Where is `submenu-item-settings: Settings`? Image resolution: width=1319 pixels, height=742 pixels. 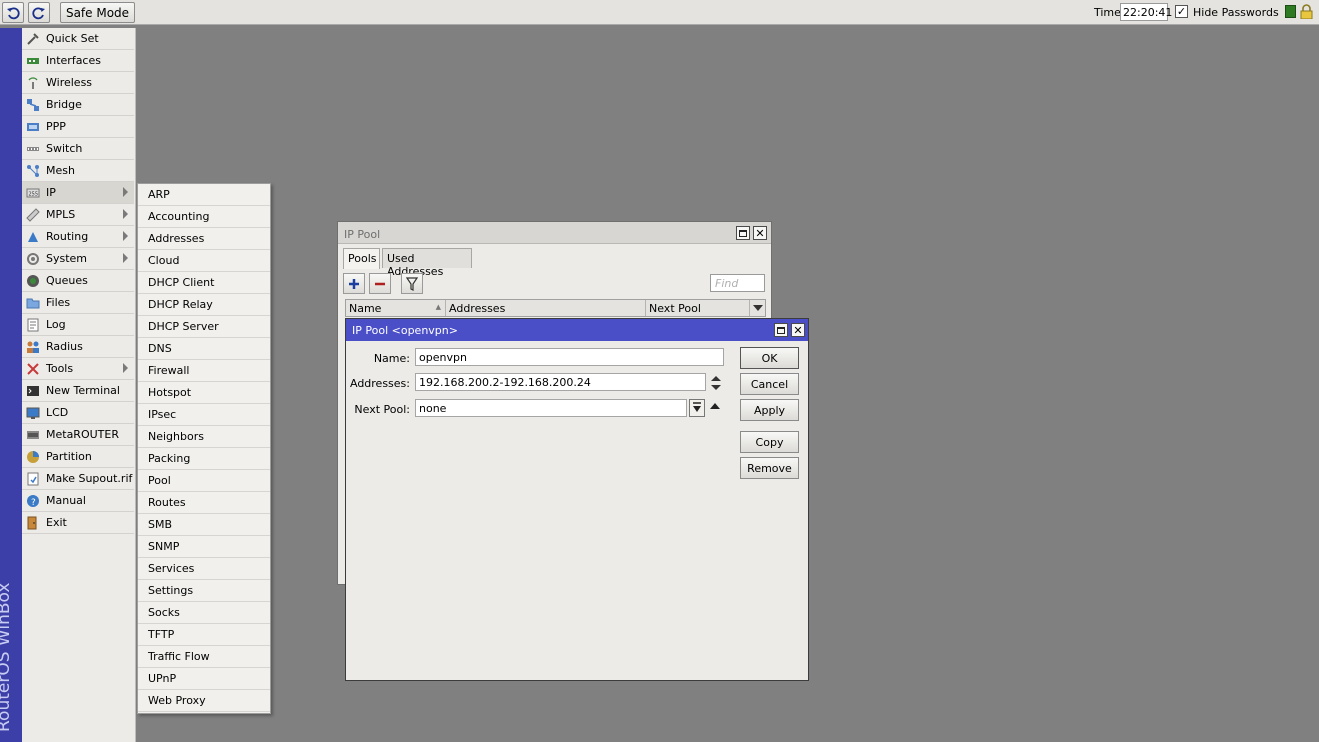
submenu-item-settings: Settings is located at coordinates (204, 591).